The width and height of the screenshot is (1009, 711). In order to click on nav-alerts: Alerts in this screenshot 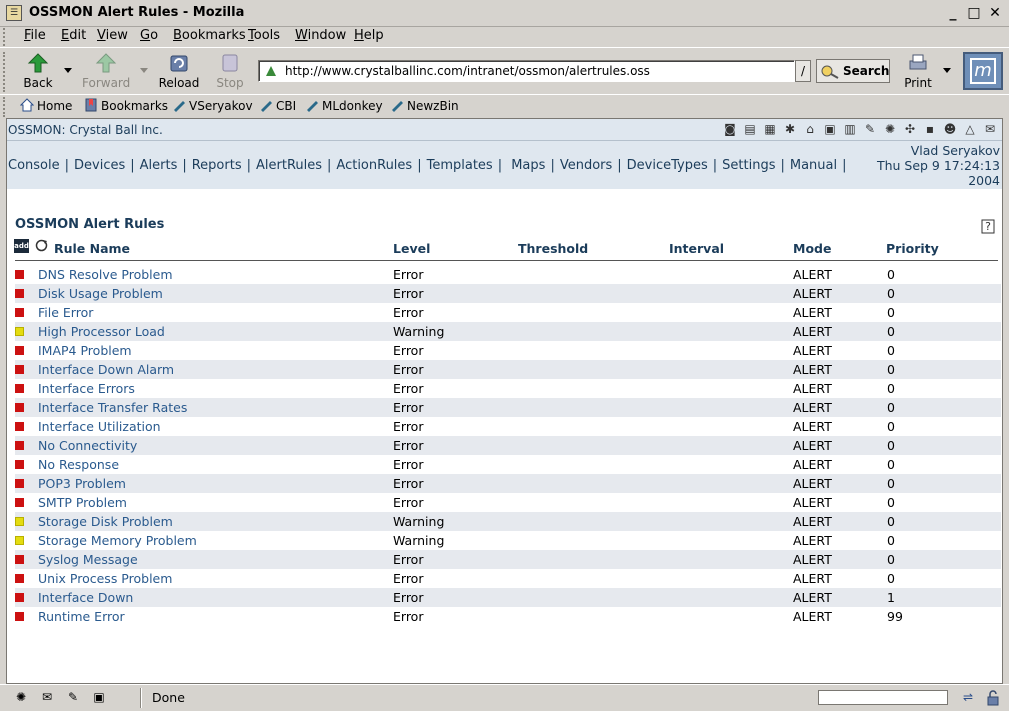, I will do `click(159, 165)`.